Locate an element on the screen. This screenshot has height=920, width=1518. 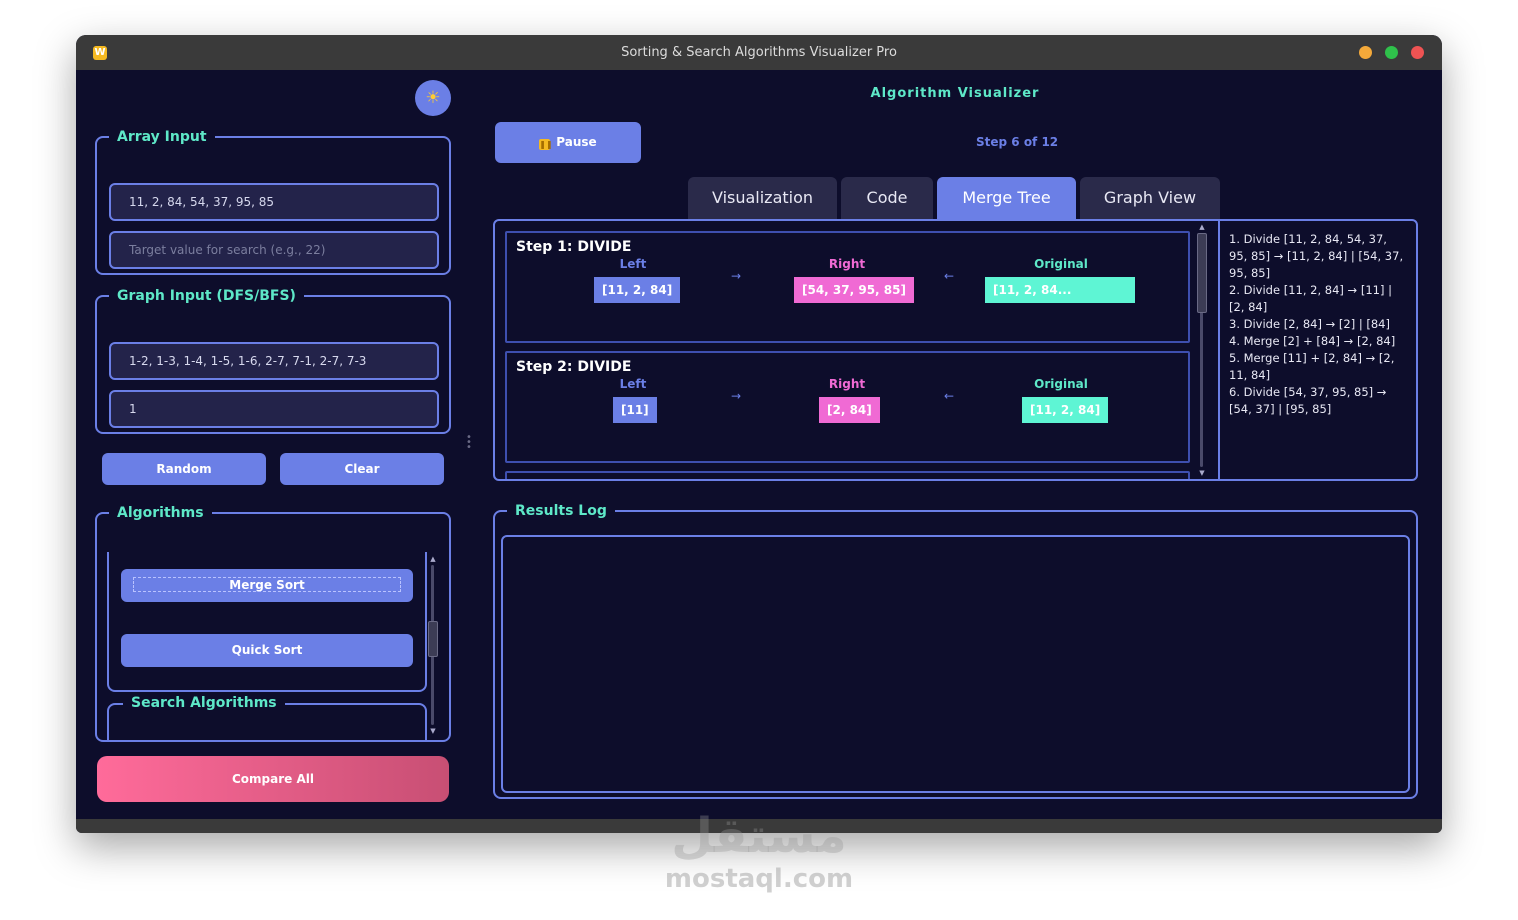
focus-ring is located at coordinates (267, 584).